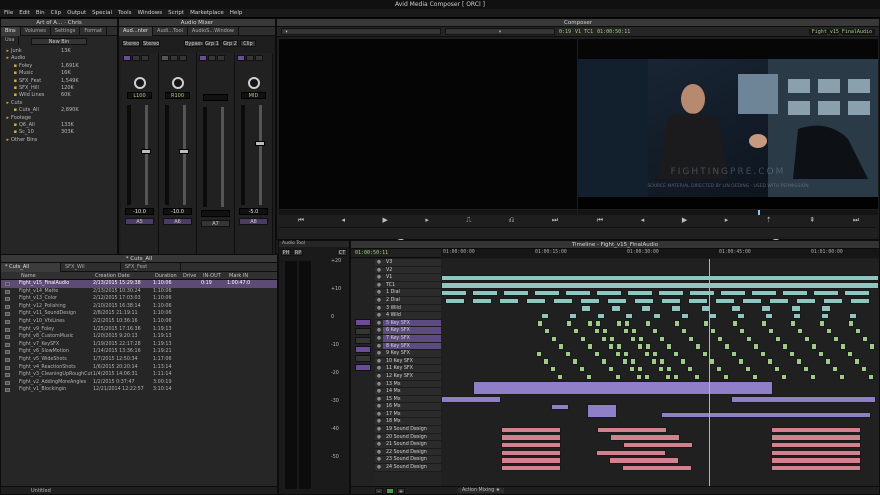 This screenshot has width=880, height=495. Describe the element at coordinates (59, 103) in the screenshot. I see `bin-tree-item: ▸ Cuts` at that location.